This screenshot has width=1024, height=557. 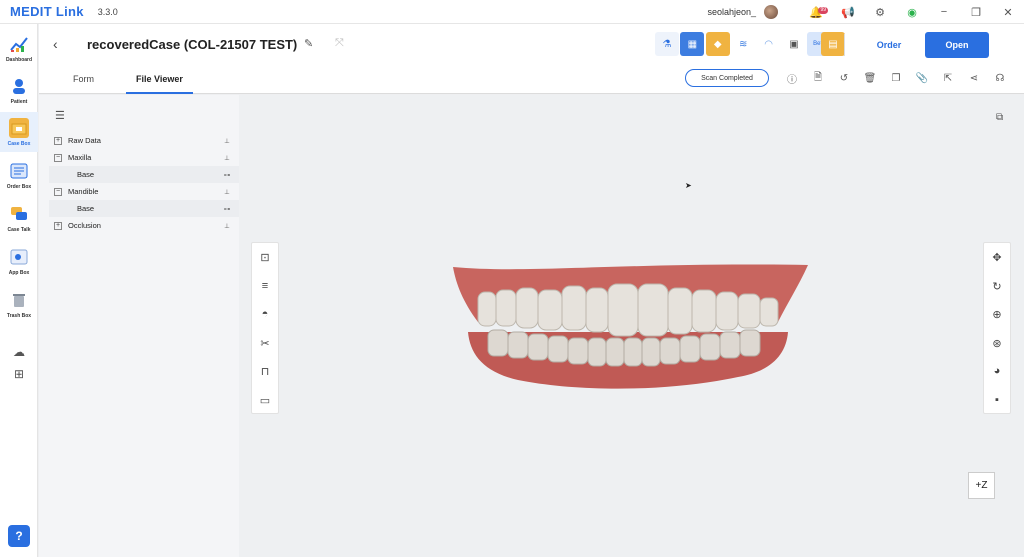 What do you see at coordinates (19, 257) in the screenshot?
I see `app-box-icon` at bounding box center [19, 257].